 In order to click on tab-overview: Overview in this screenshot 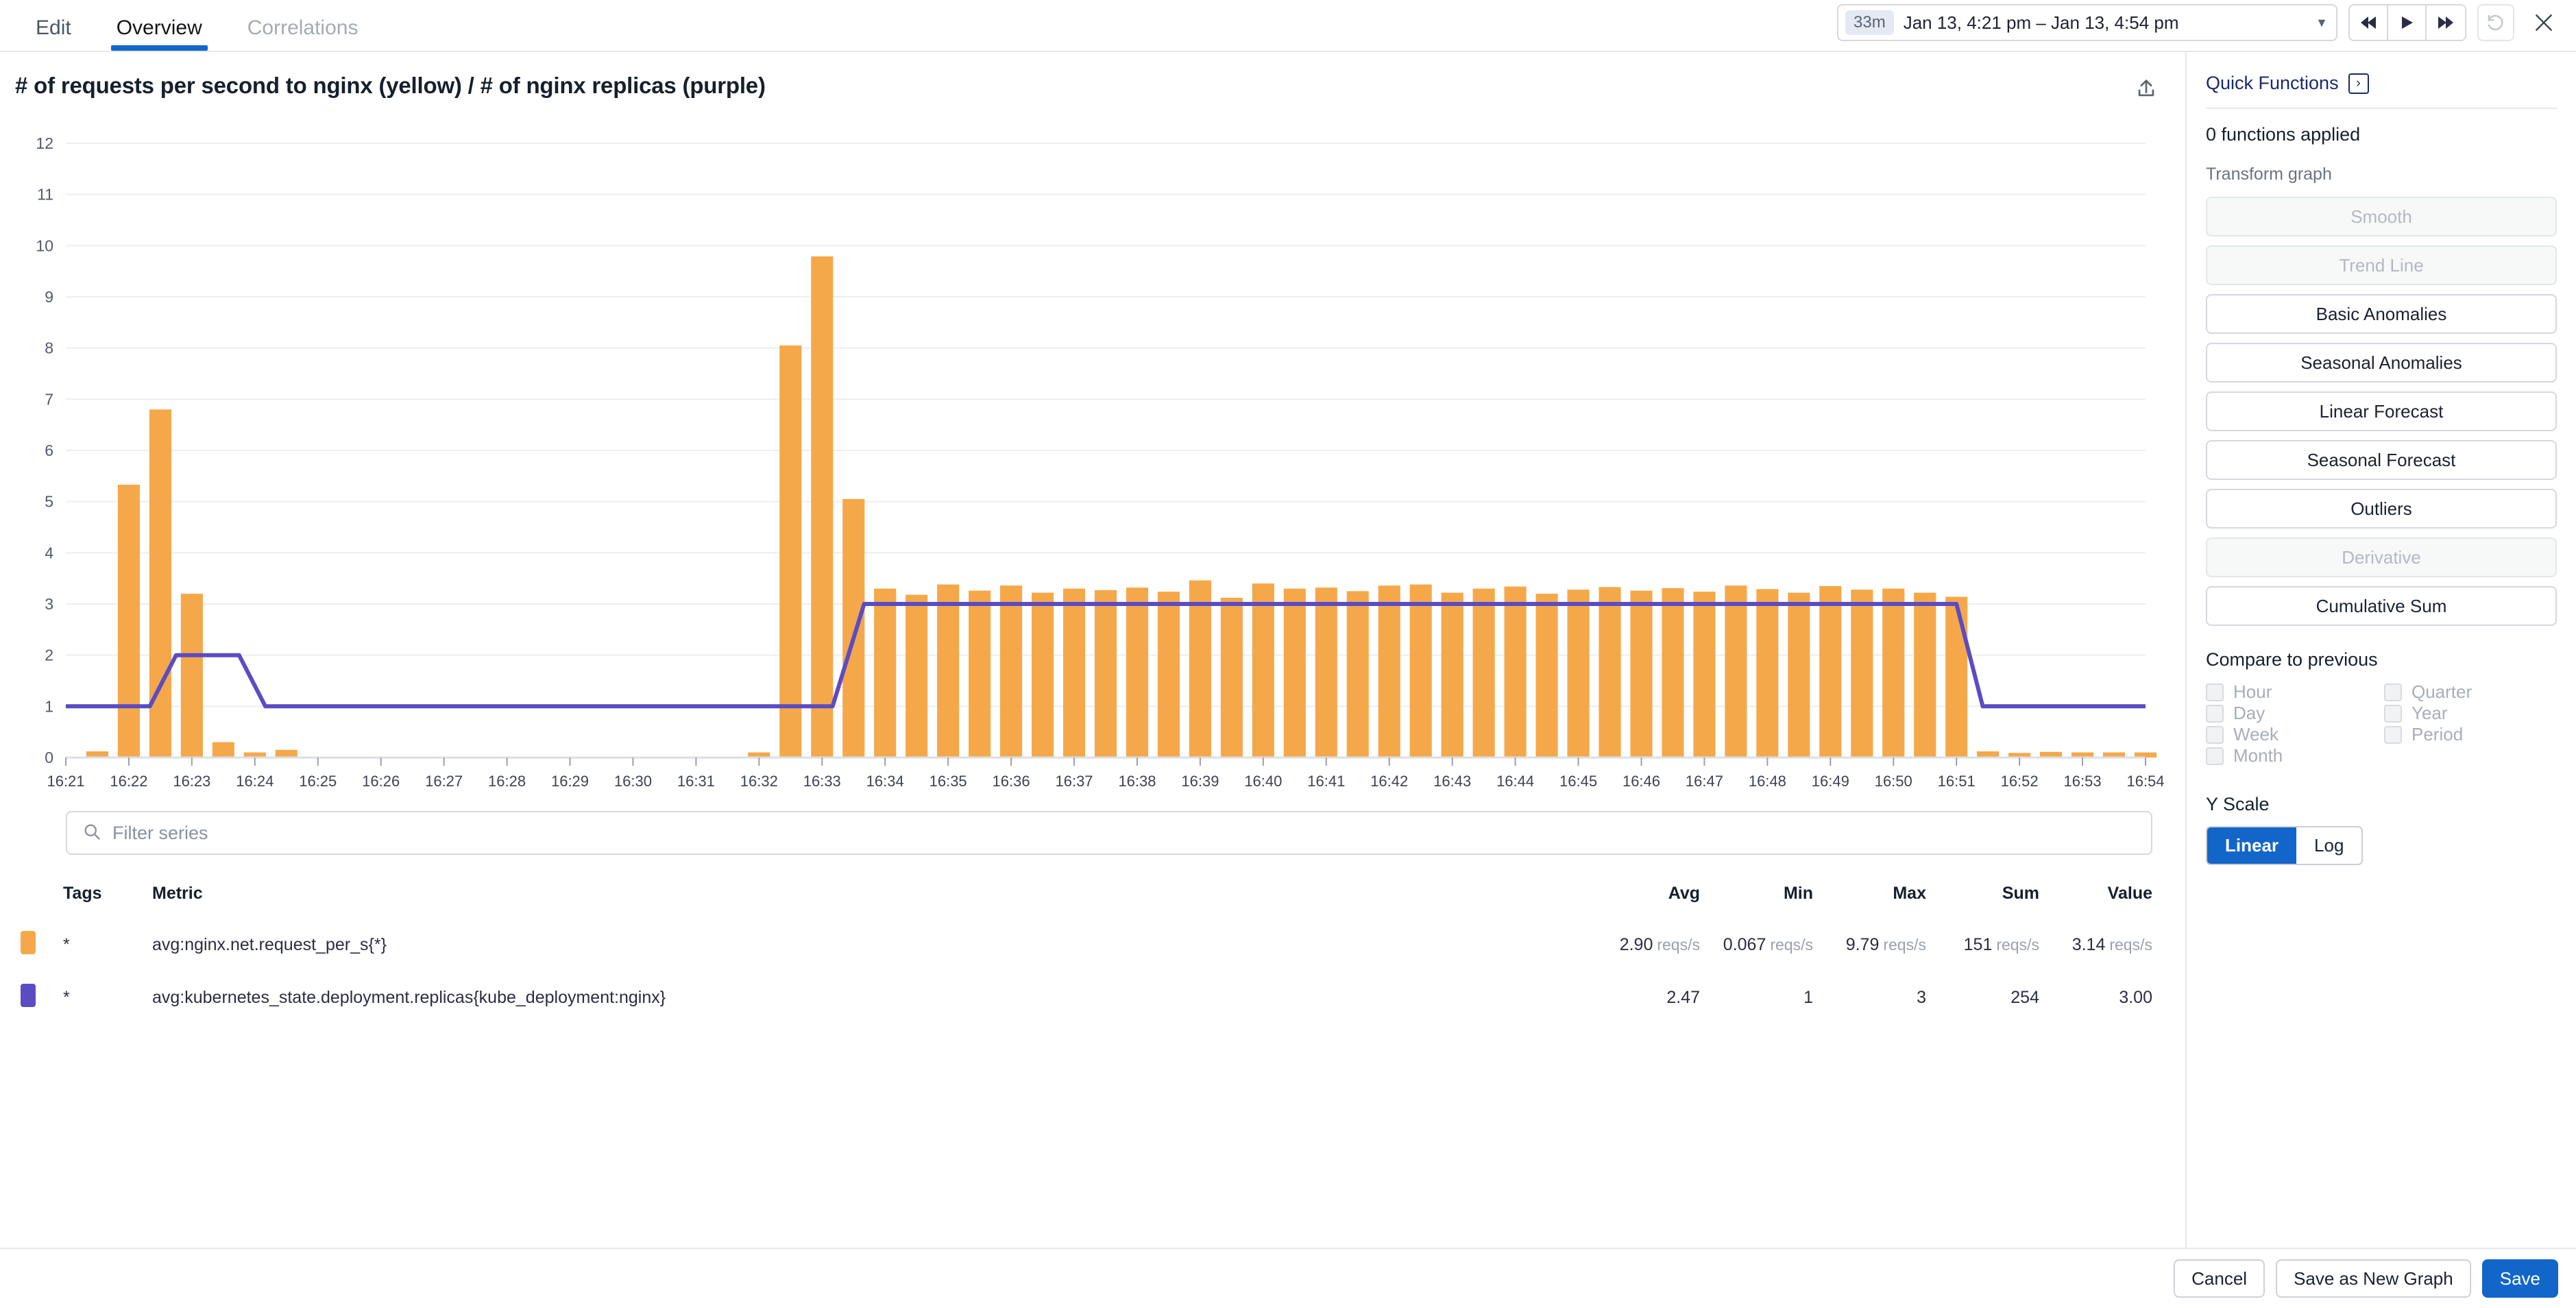, I will do `click(159, 34)`.